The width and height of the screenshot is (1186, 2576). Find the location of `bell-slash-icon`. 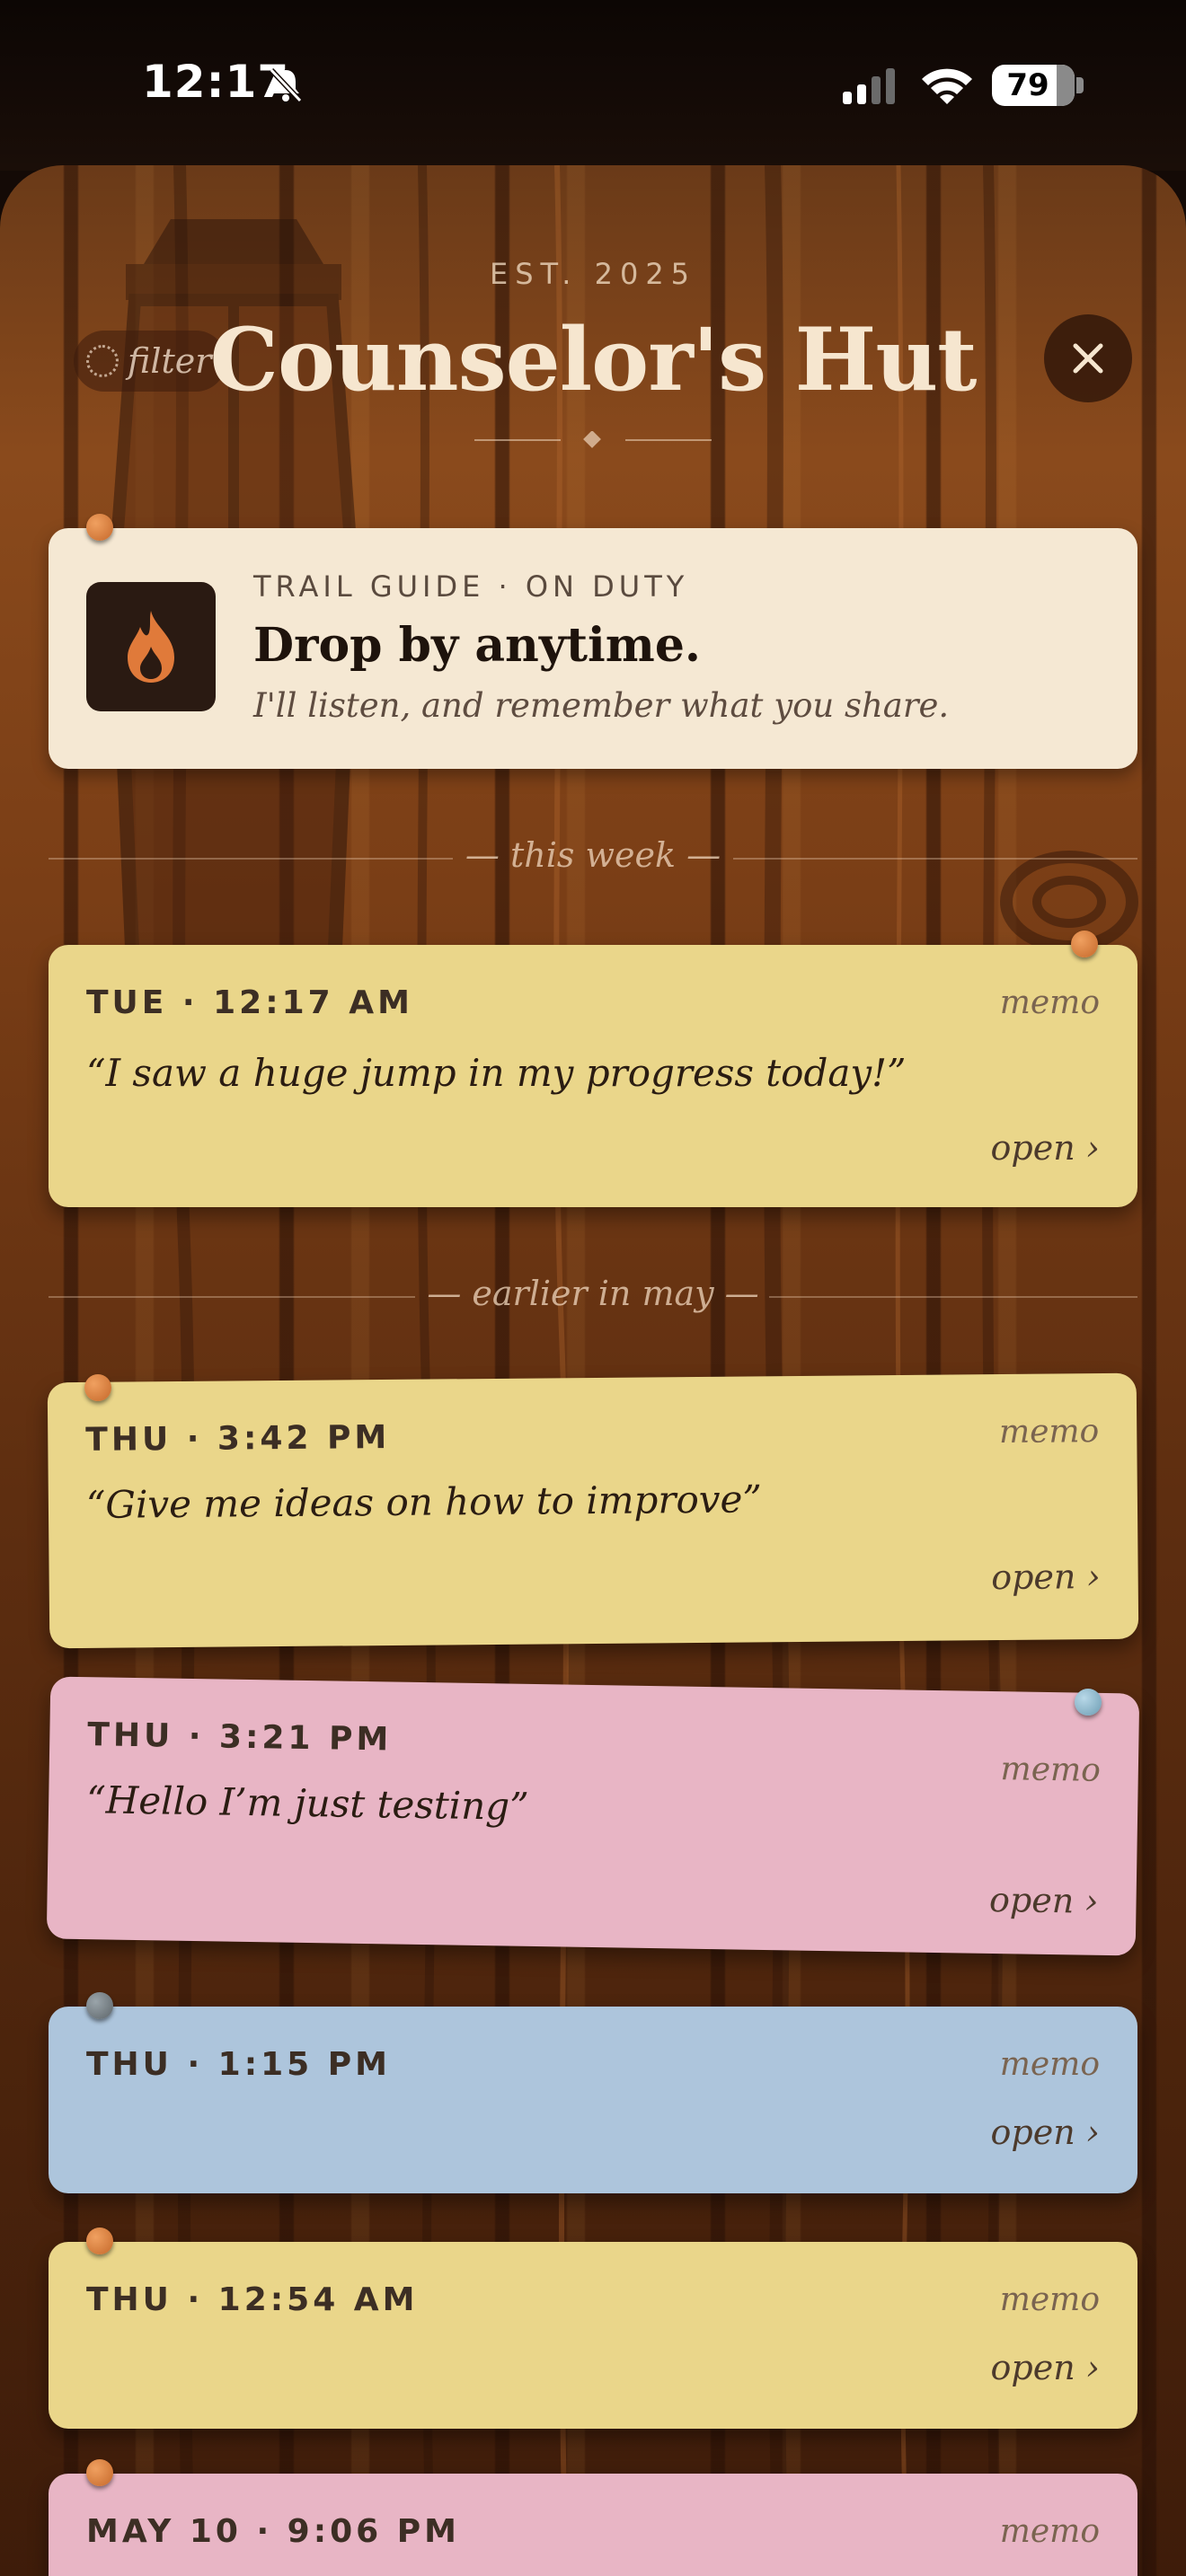

bell-slash-icon is located at coordinates (286, 85).